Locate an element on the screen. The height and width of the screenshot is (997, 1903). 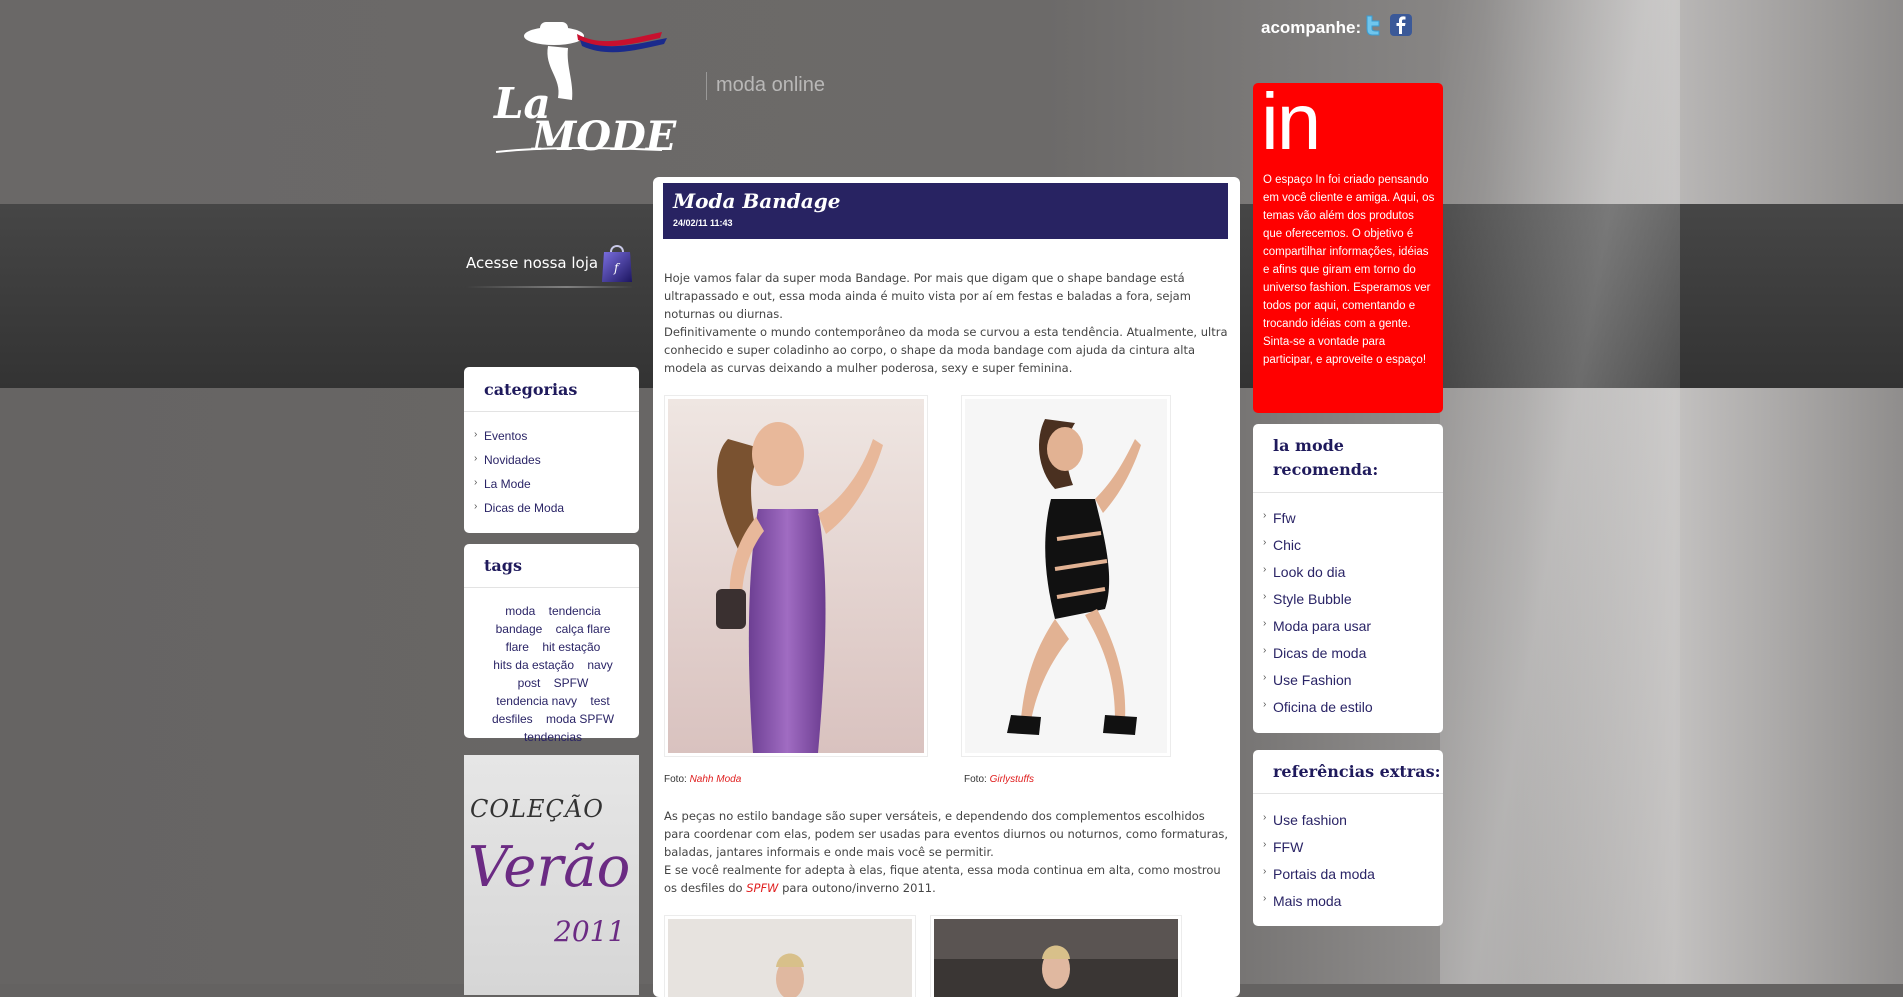
tag-link: tendencias is located at coordinates (553, 737).